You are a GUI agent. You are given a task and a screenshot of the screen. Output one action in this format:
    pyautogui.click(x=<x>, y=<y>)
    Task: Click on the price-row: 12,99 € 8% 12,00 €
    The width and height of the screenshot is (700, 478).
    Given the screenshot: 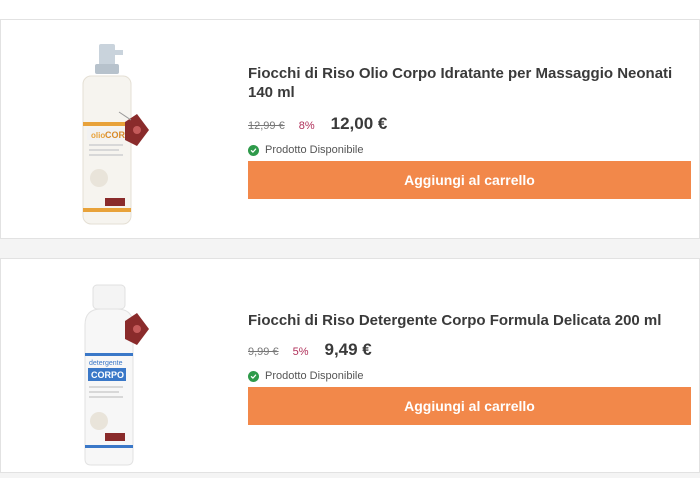 What is the action you would take?
    pyautogui.click(x=468, y=124)
    